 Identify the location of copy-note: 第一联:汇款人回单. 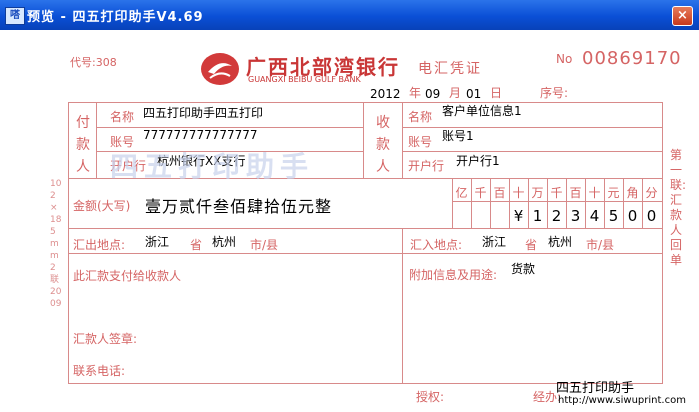
(678, 207).